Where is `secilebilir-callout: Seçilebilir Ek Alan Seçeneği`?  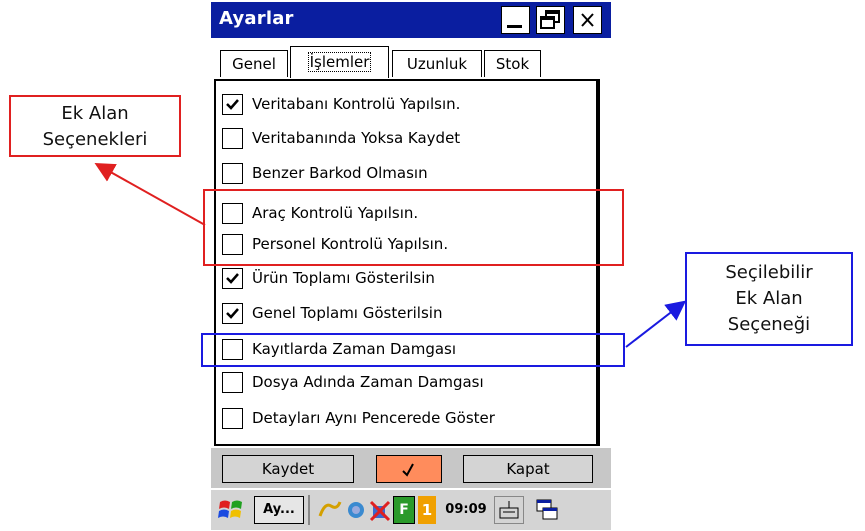 secilebilir-callout: Seçilebilir Ek Alan Seçeneği is located at coordinates (769, 299).